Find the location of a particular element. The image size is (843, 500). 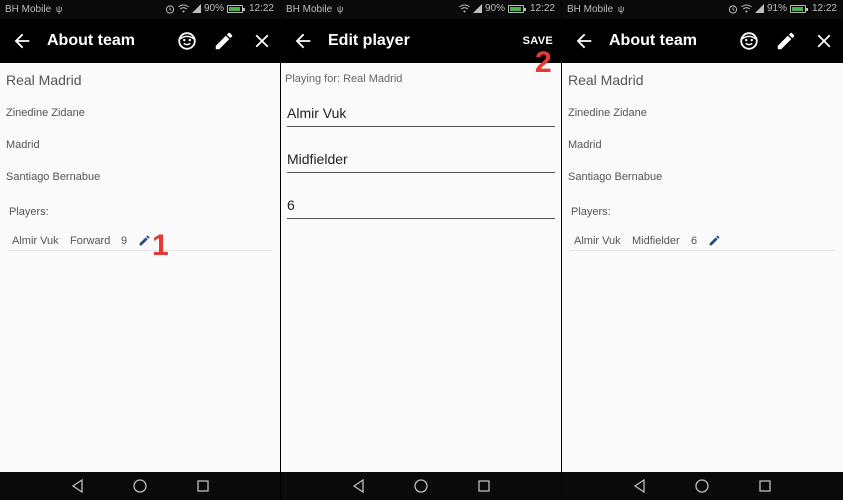

player-number: 6 is located at coordinates (694, 241).